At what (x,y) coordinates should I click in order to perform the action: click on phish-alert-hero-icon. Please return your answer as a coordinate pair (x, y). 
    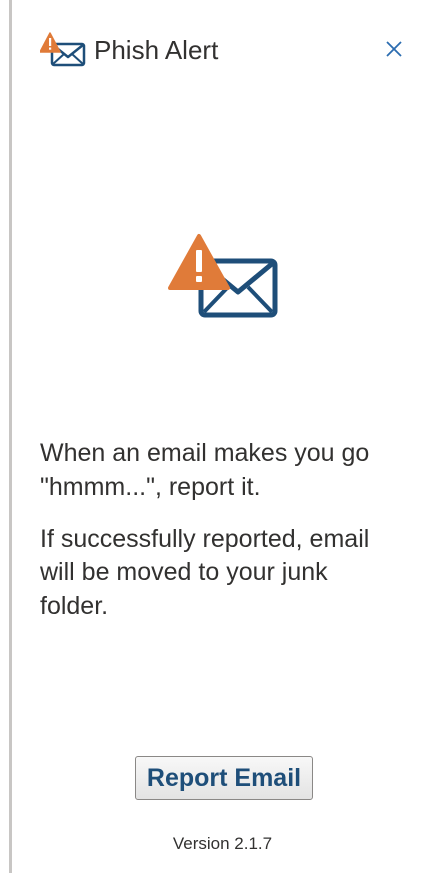
    Looking at the image, I should click on (224, 278).